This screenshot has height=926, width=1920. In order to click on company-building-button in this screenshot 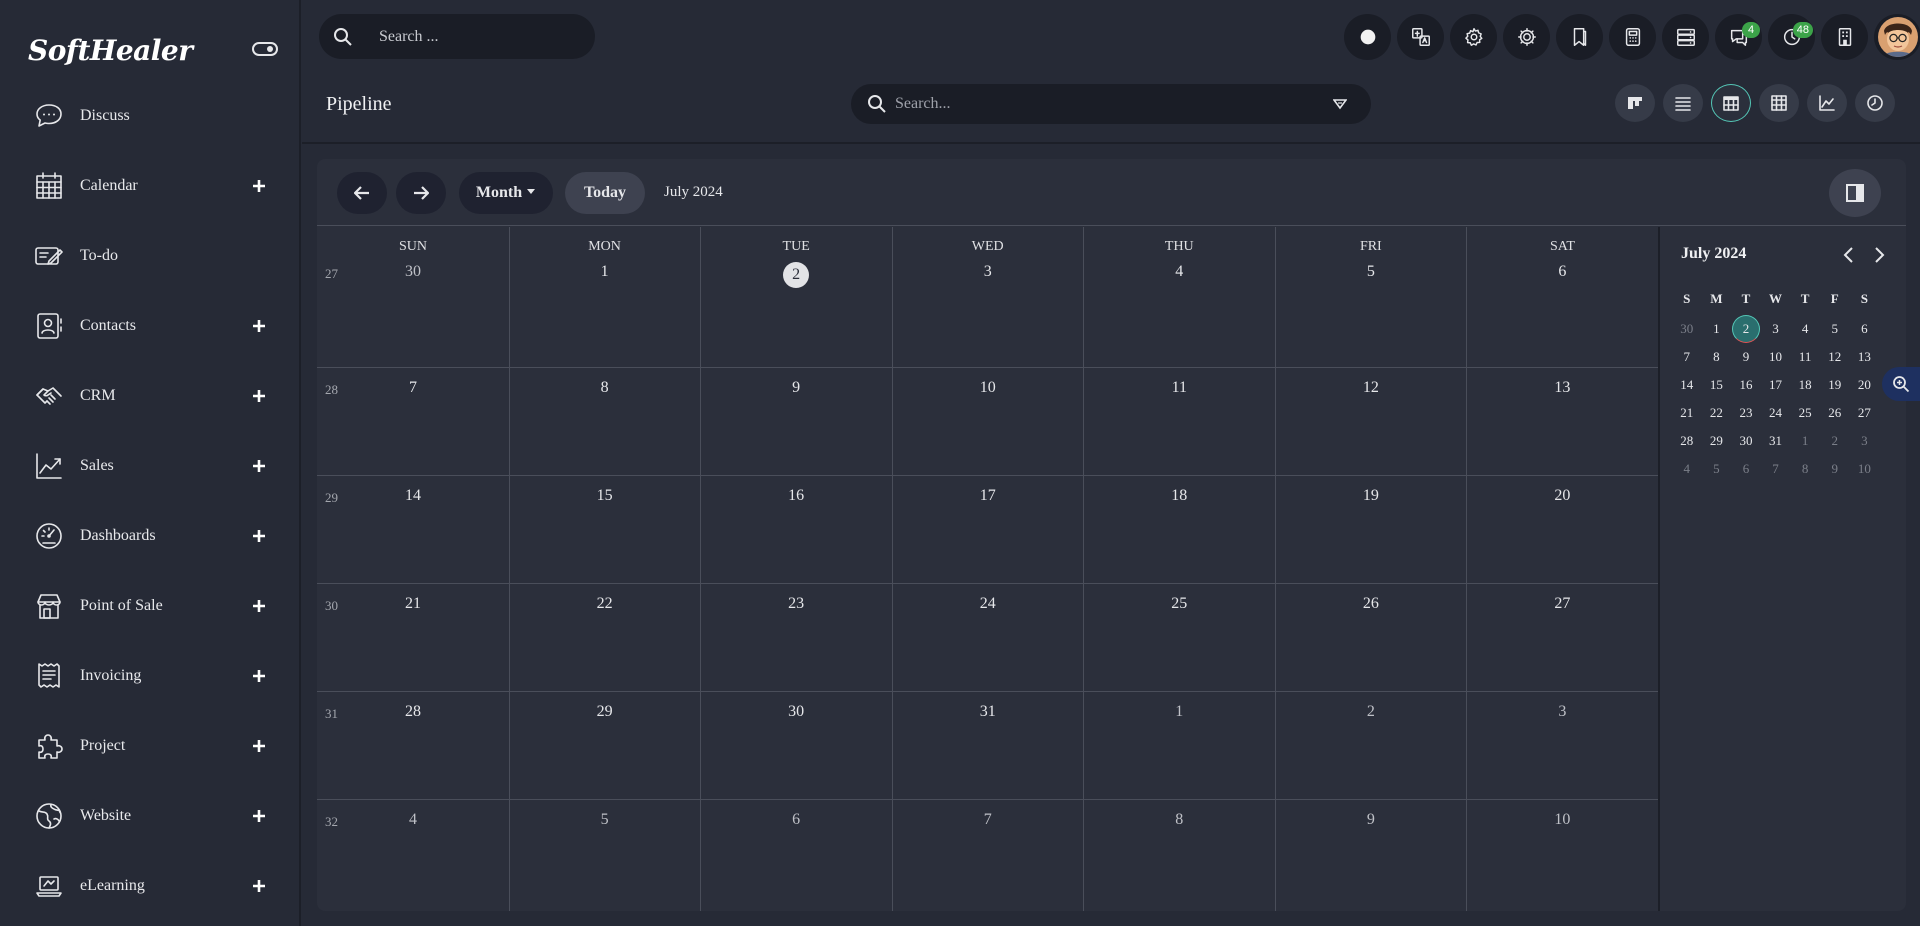, I will do `click(1844, 37)`.